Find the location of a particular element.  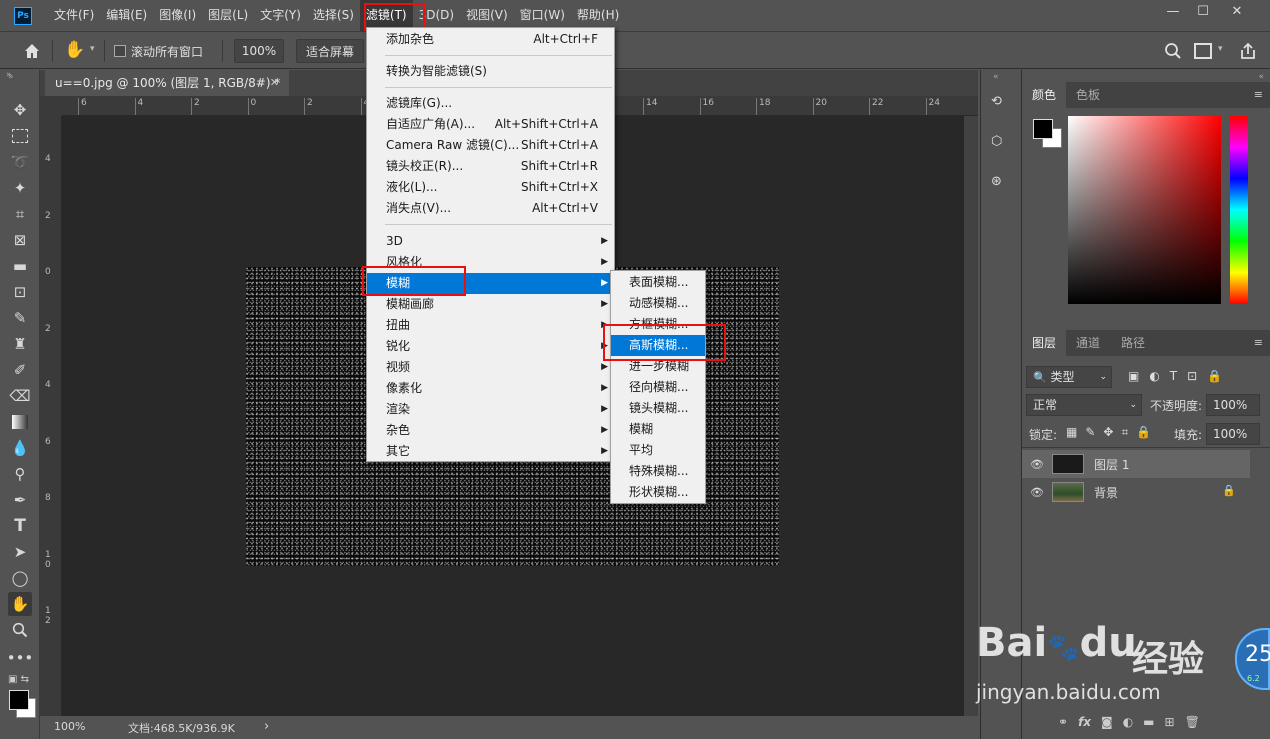

tab-layers: 图层 is located at coordinates (1044, 343).